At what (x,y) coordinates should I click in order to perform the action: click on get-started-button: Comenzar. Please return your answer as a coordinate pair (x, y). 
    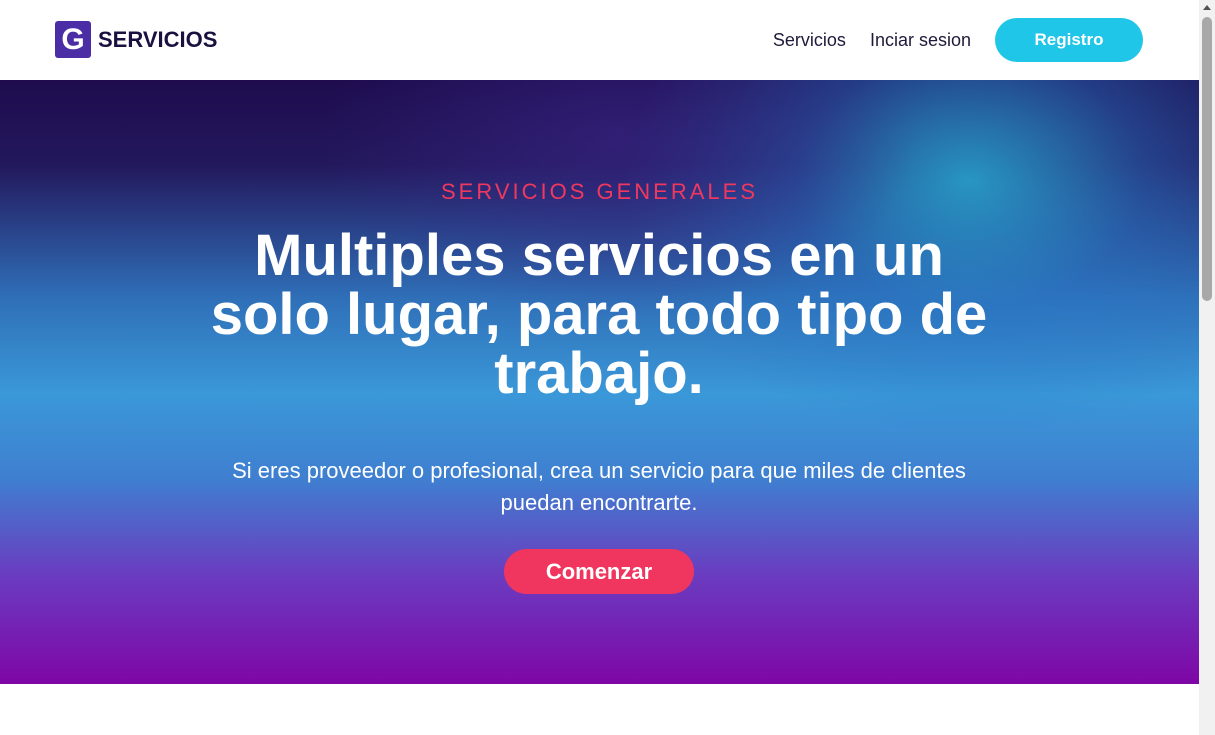
    Looking at the image, I should click on (599, 571).